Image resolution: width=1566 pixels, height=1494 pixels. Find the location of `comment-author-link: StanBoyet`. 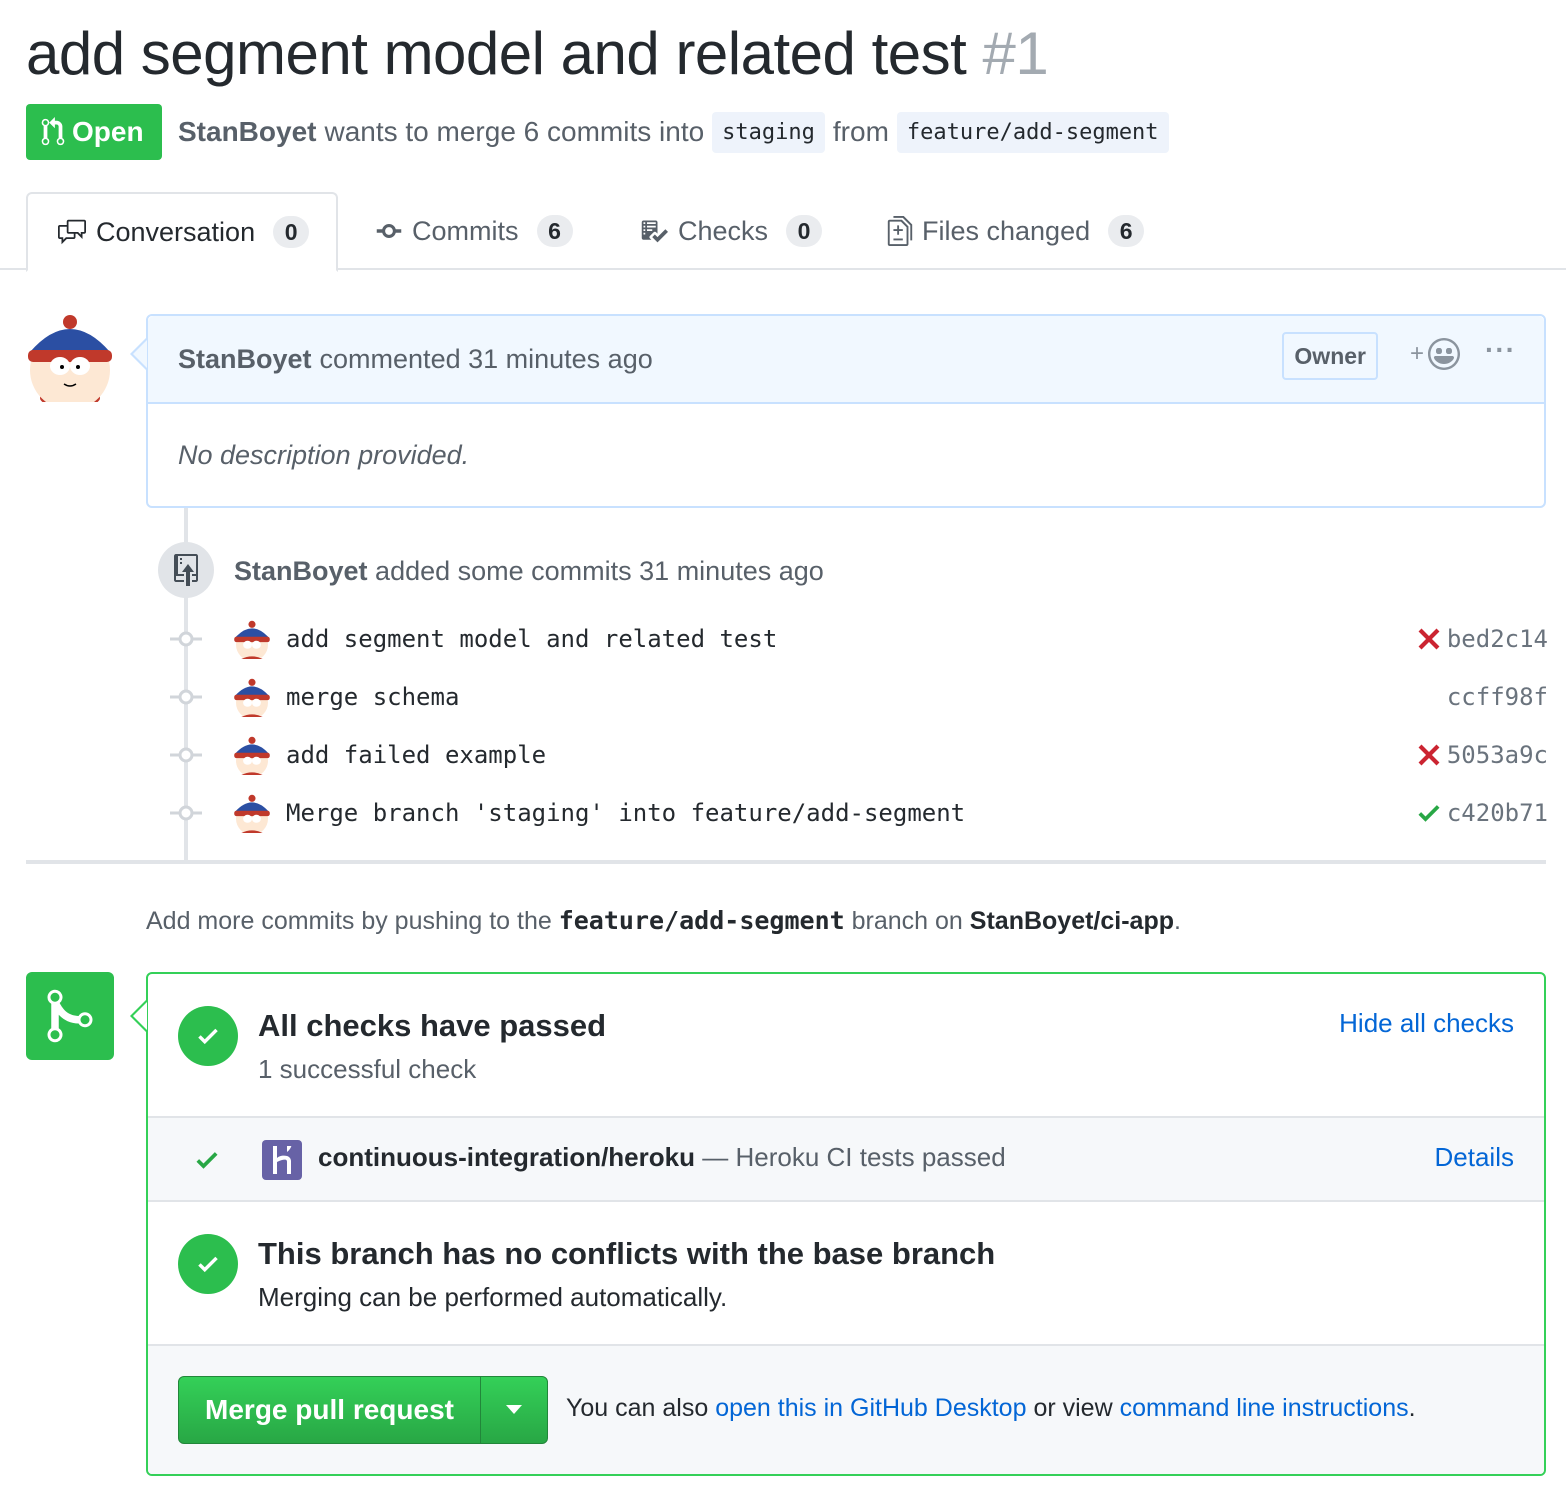

comment-author-link: StanBoyet is located at coordinates (245, 359).